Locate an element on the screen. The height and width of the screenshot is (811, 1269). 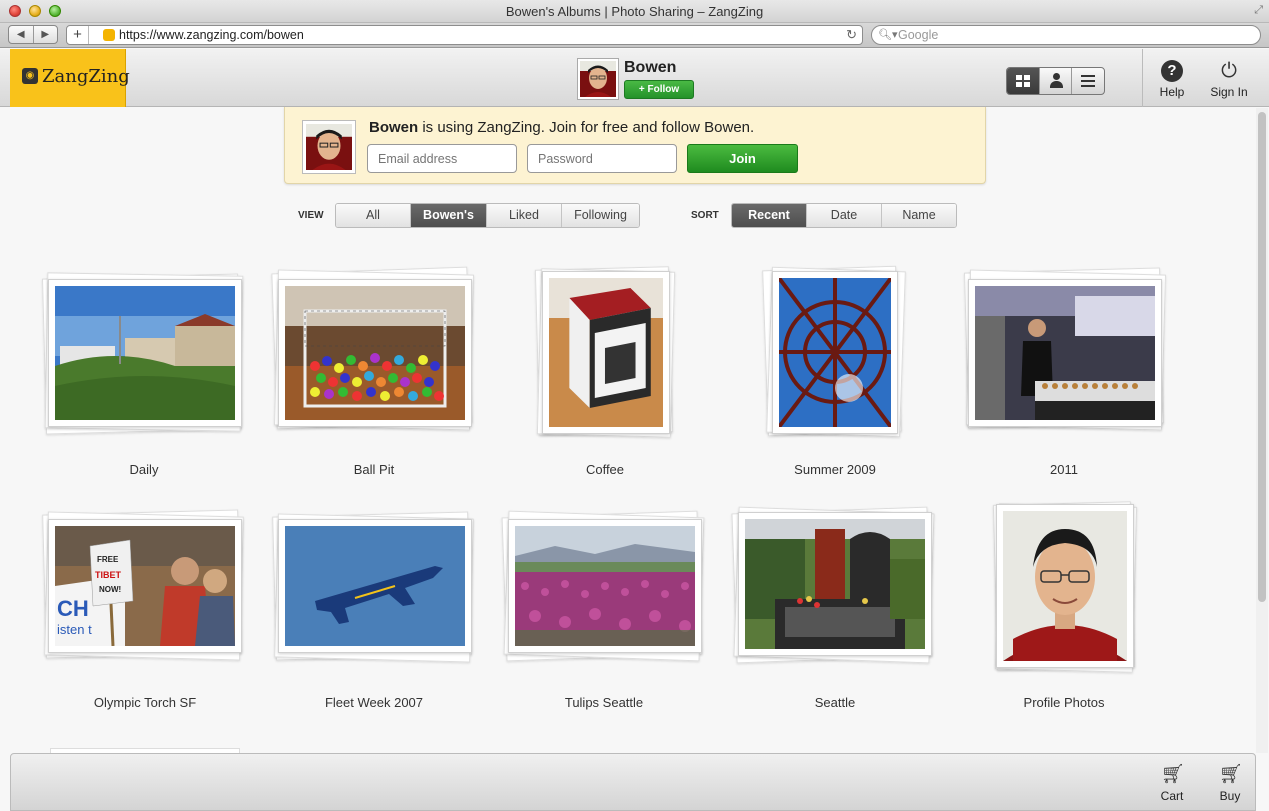
view-label: VIEW is located at coordinates (311, 215).